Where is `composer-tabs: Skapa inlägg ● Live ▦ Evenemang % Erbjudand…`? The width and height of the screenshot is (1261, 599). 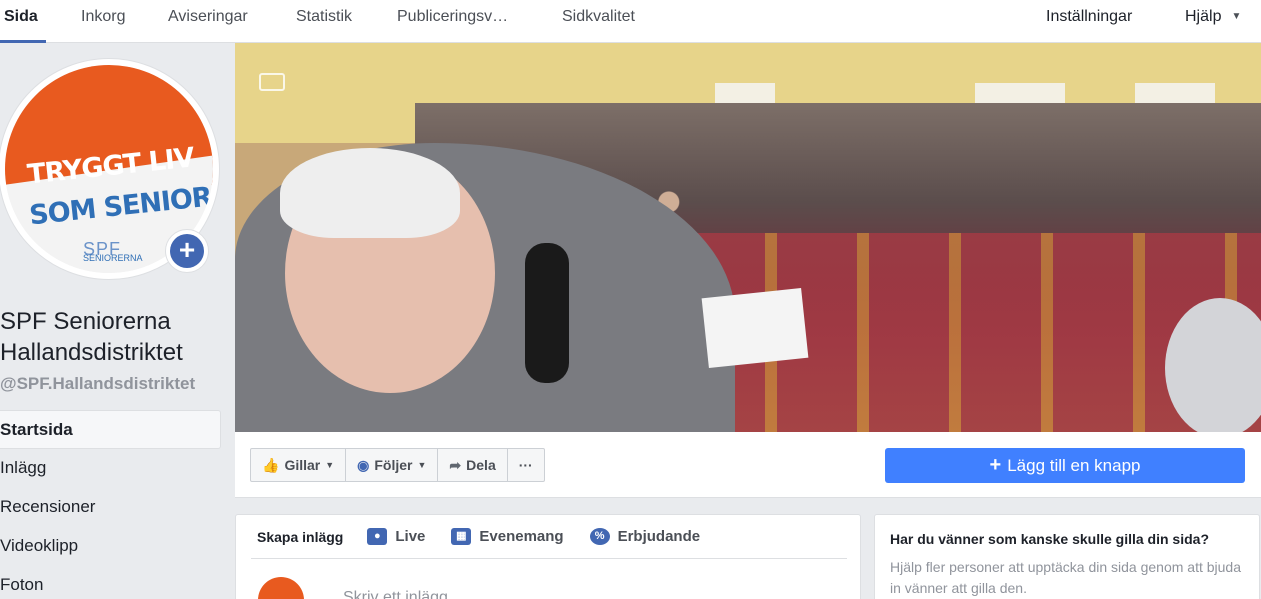 composer-tabs: Skapa inlägg ● Live ▦ Evenemang % Erbjudand… is located at coordinates (549, 537).